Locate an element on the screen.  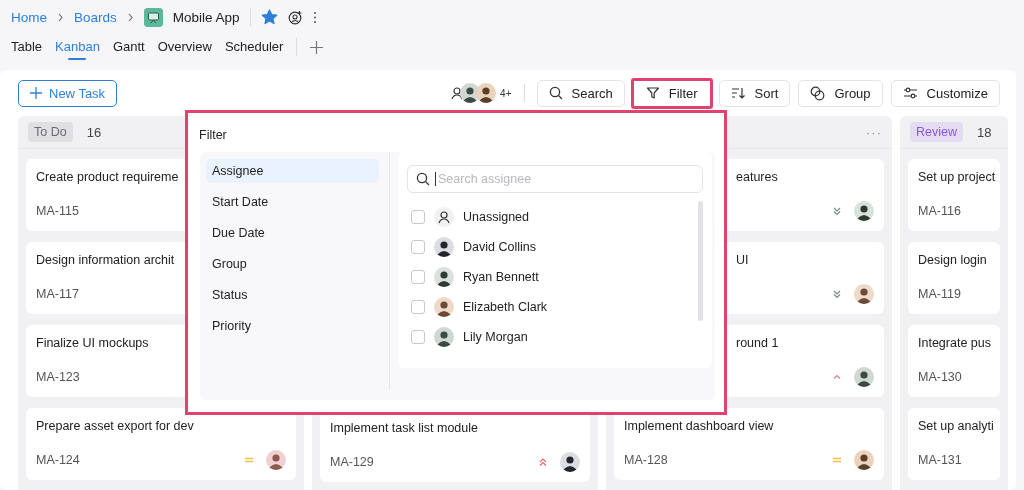
task-id: MA-116 is located at coordinates (939, 210).